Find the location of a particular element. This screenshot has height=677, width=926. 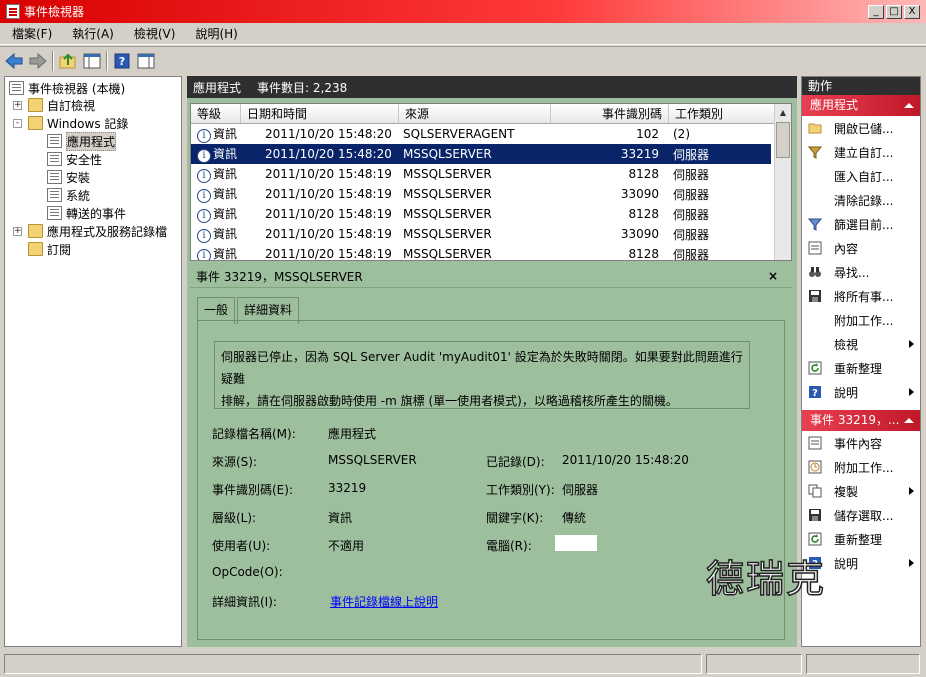

tree-item-windows-logs: - Windows 記錄 is located at coordinates (70, 123).